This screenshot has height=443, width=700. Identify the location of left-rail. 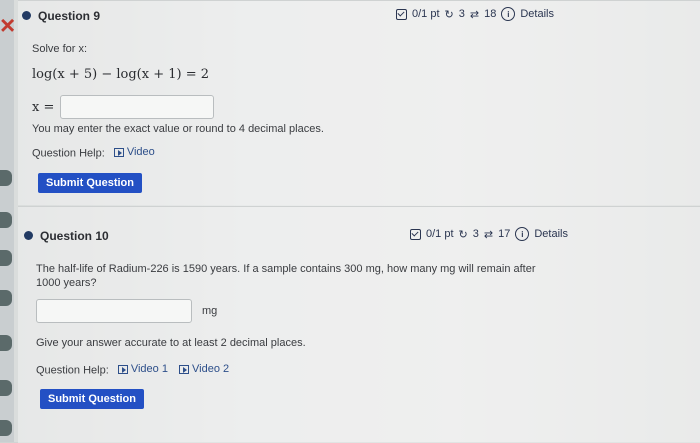
(7, 221).